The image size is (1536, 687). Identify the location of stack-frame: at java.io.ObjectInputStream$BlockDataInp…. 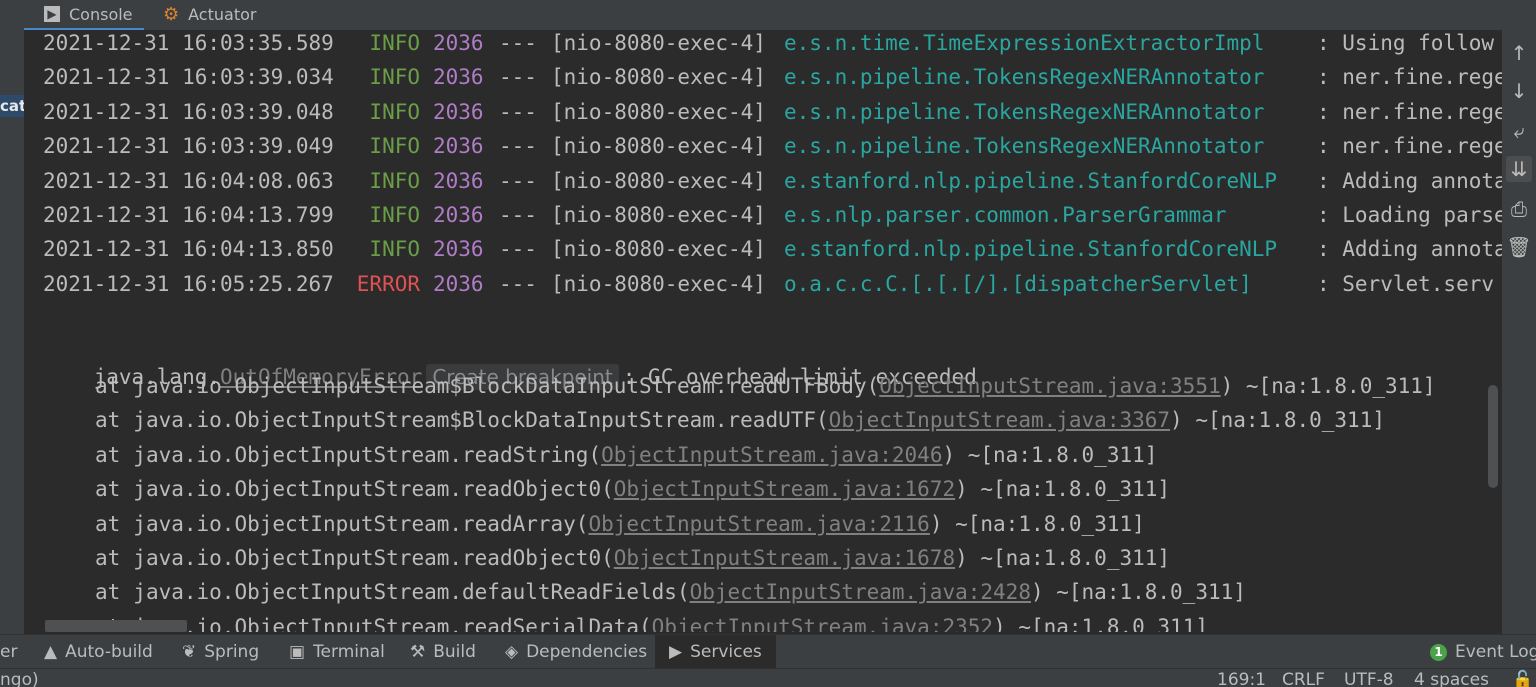
(765, 386).